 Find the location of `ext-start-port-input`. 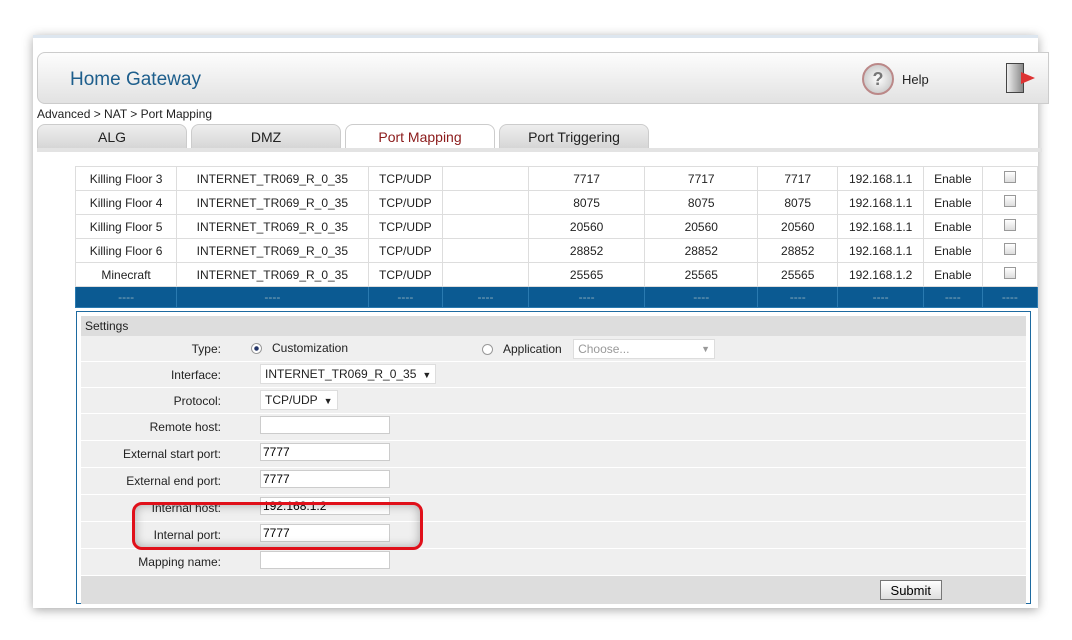

ext-start-port-input is located at coordinates (325, 452).